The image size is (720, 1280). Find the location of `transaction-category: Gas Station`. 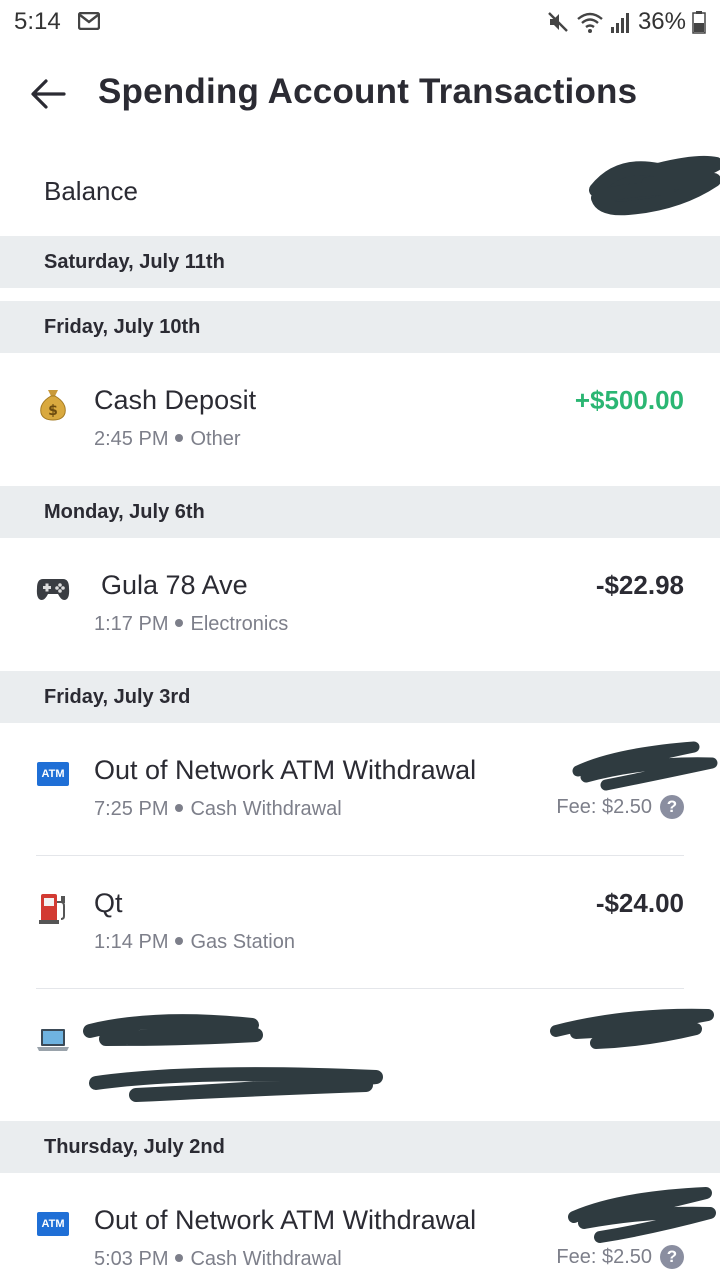

transaction-category: Gas Station is located at coordinates (242, 942).